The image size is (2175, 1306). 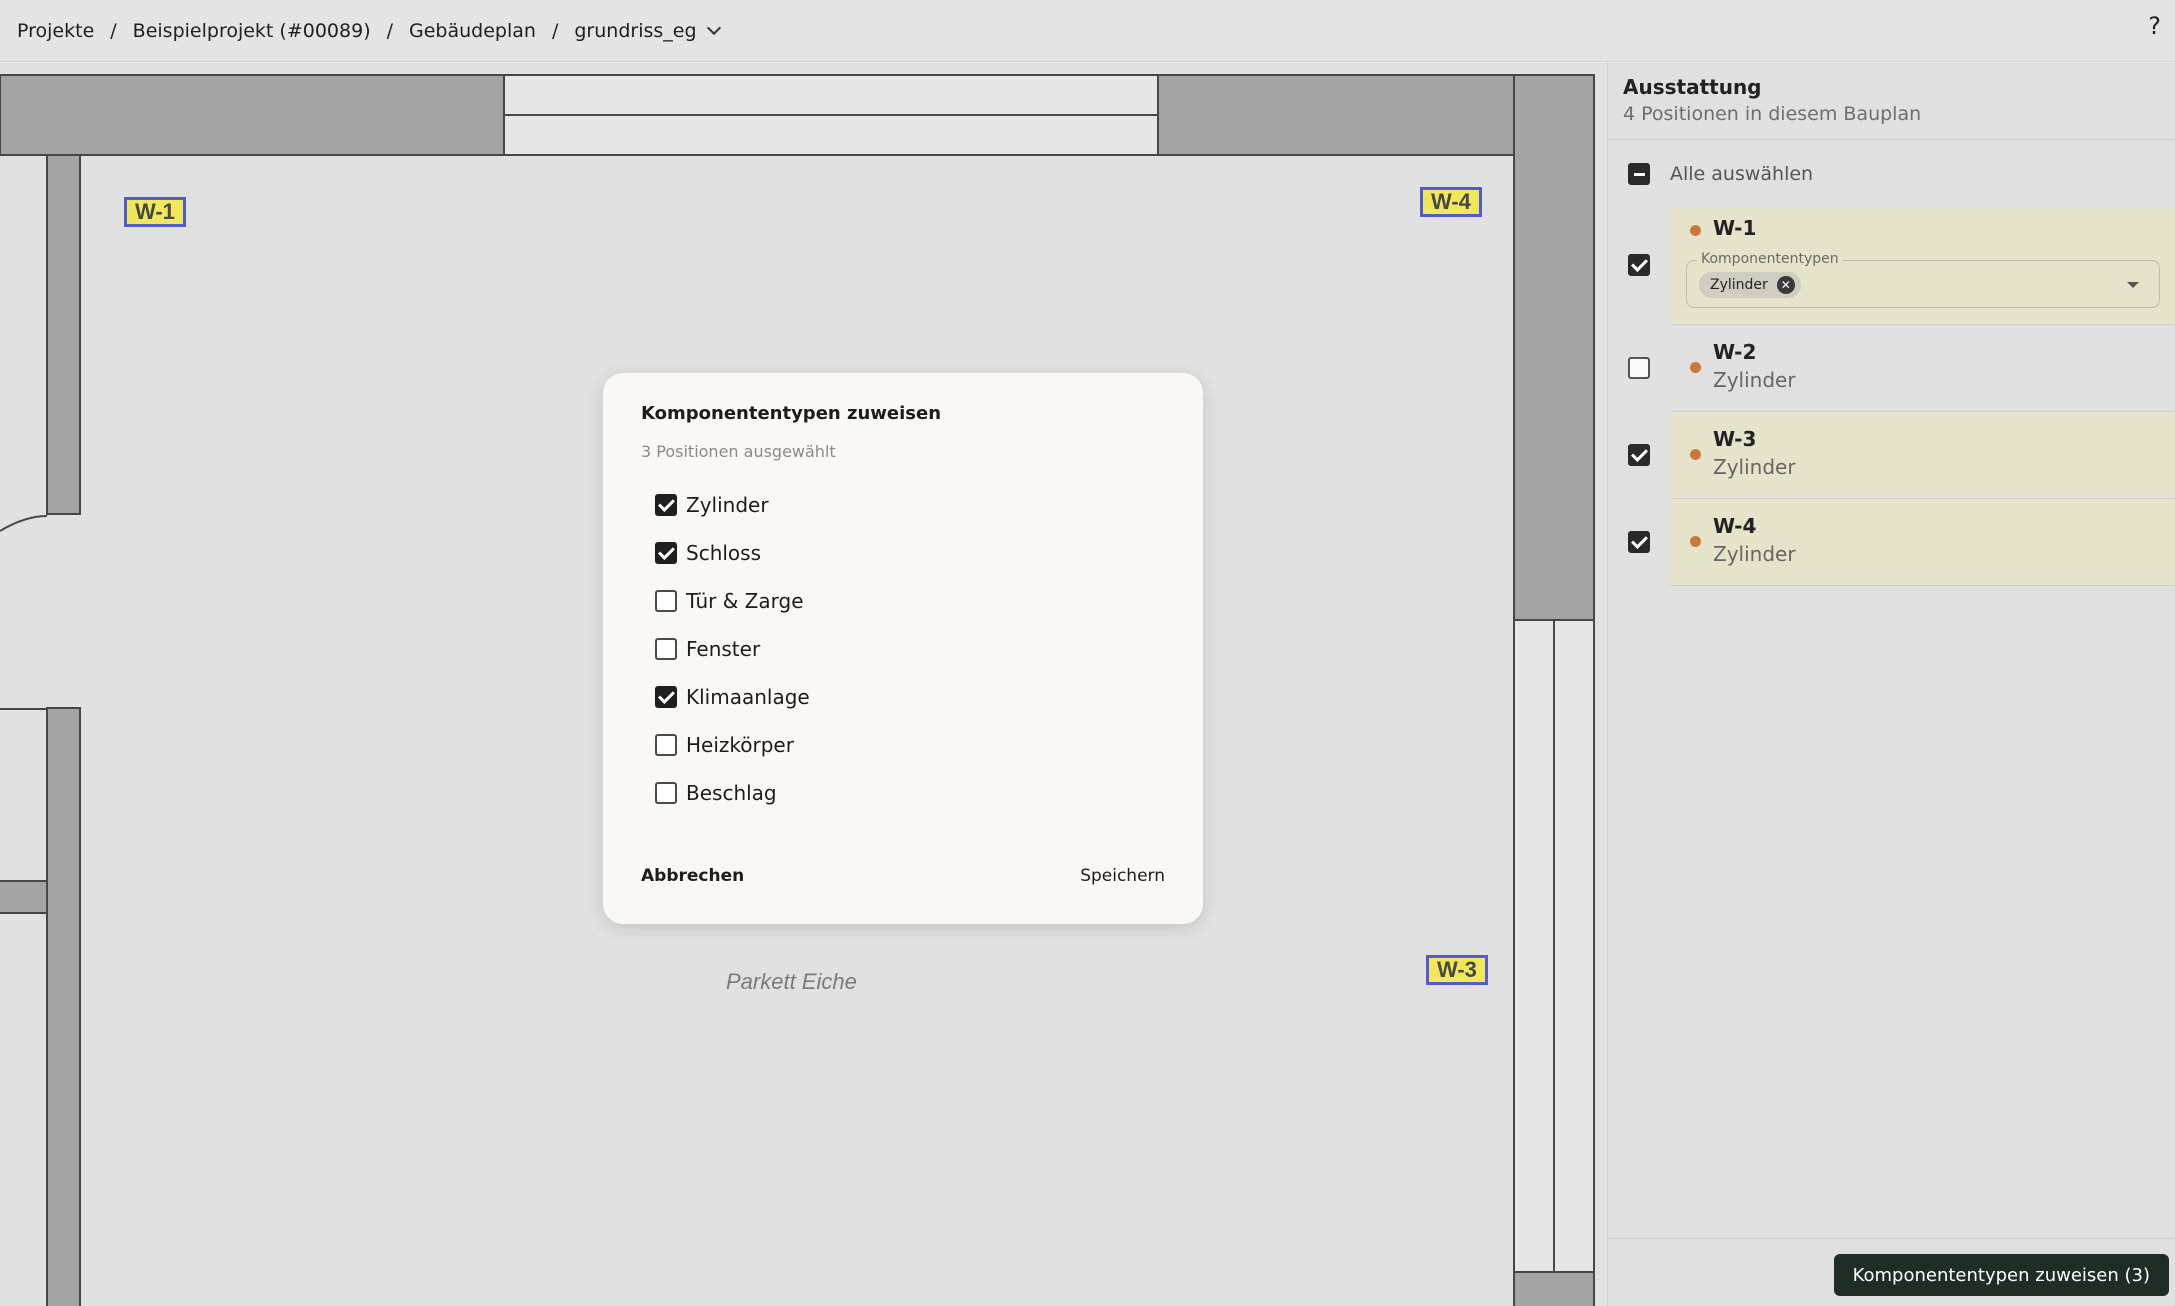 What do you see at coordinates (1923, 279) in the screenshot?
I see `component-types-select: Komponententypen Zylinder ✕` at bounding box center [1923, 279].